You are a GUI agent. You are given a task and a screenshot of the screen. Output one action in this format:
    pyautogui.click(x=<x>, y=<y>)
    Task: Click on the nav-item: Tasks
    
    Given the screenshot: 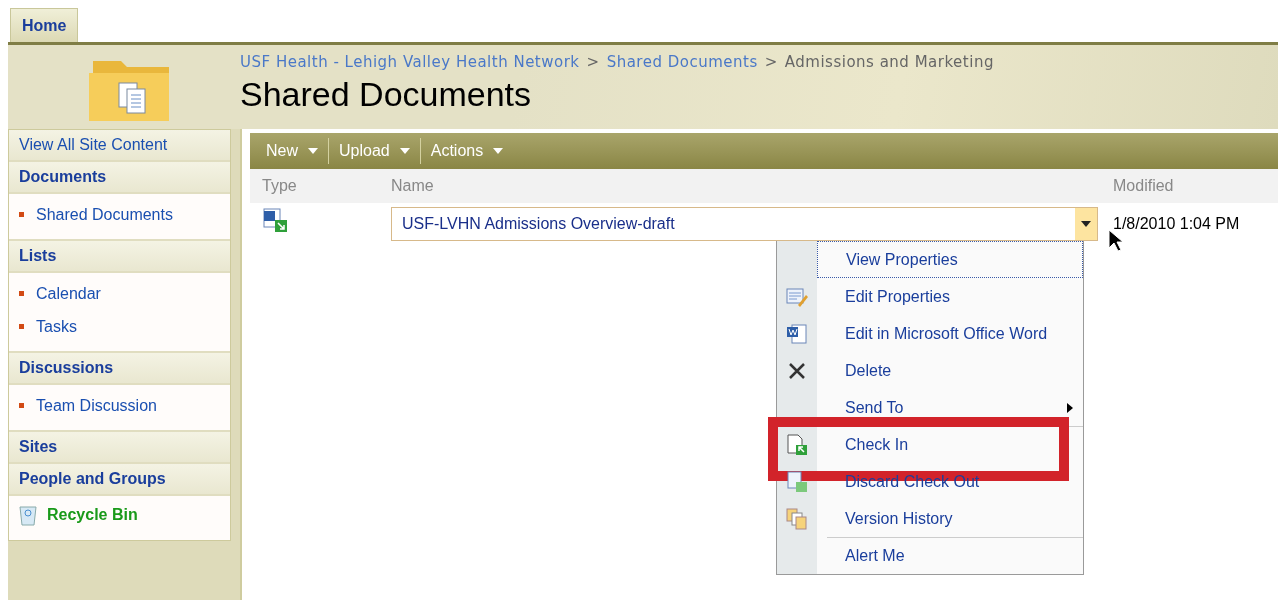 What is the action you would take?
    pyautogui.click(x=119, y=326)
    